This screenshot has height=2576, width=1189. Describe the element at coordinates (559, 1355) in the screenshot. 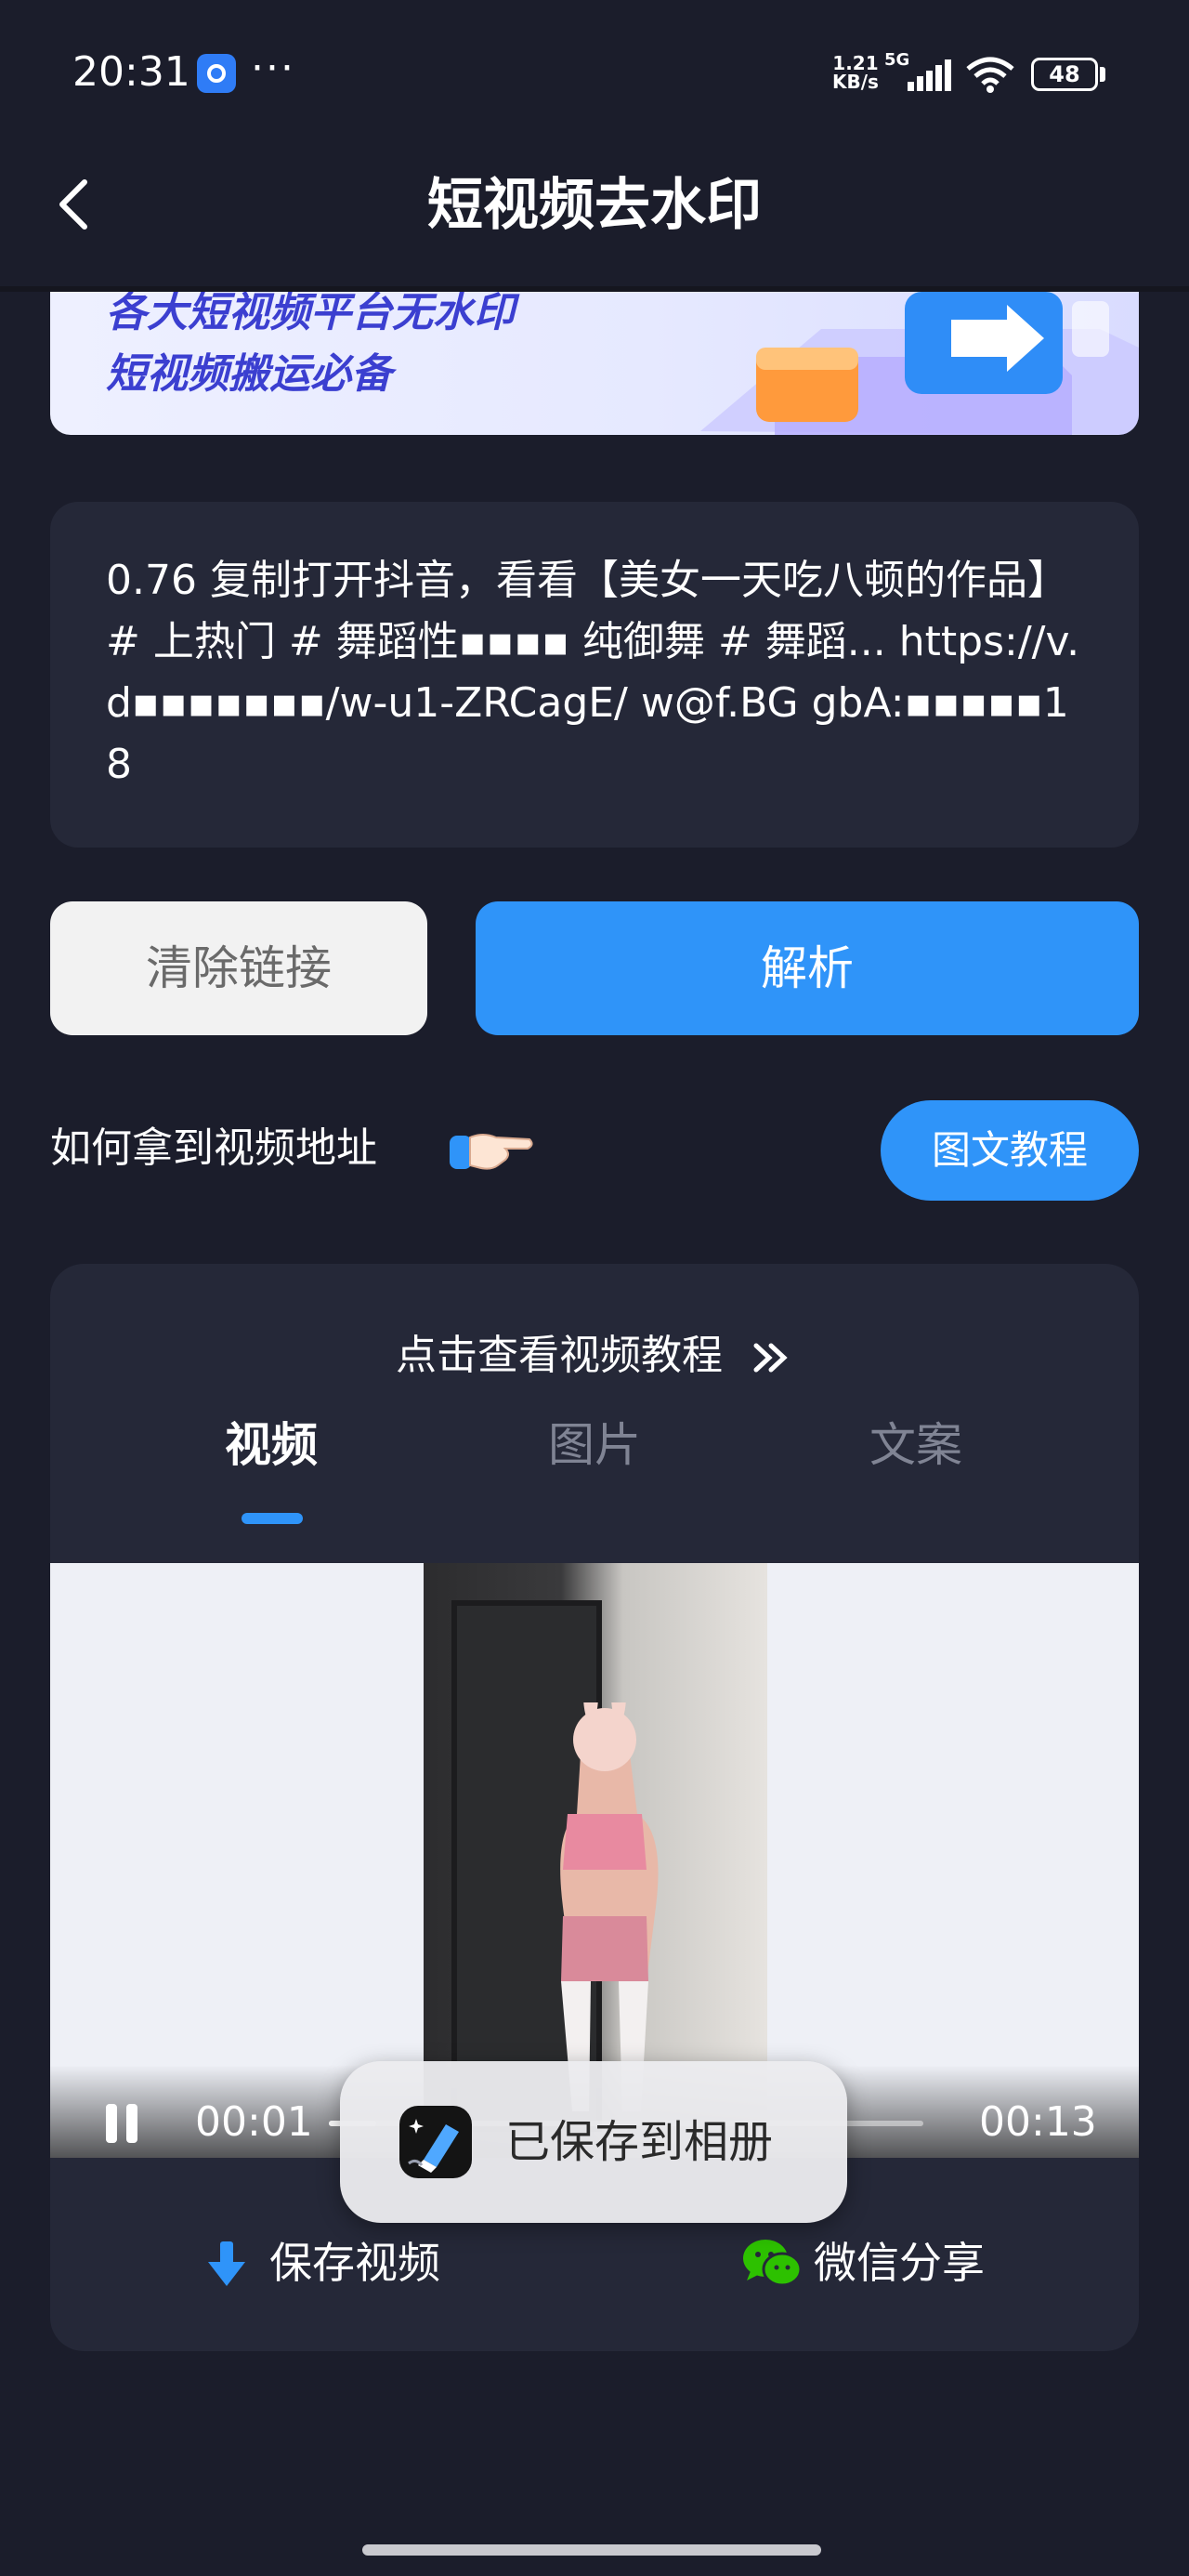

I see `video-tutorial-label: 点击查看视频教程` at that location.